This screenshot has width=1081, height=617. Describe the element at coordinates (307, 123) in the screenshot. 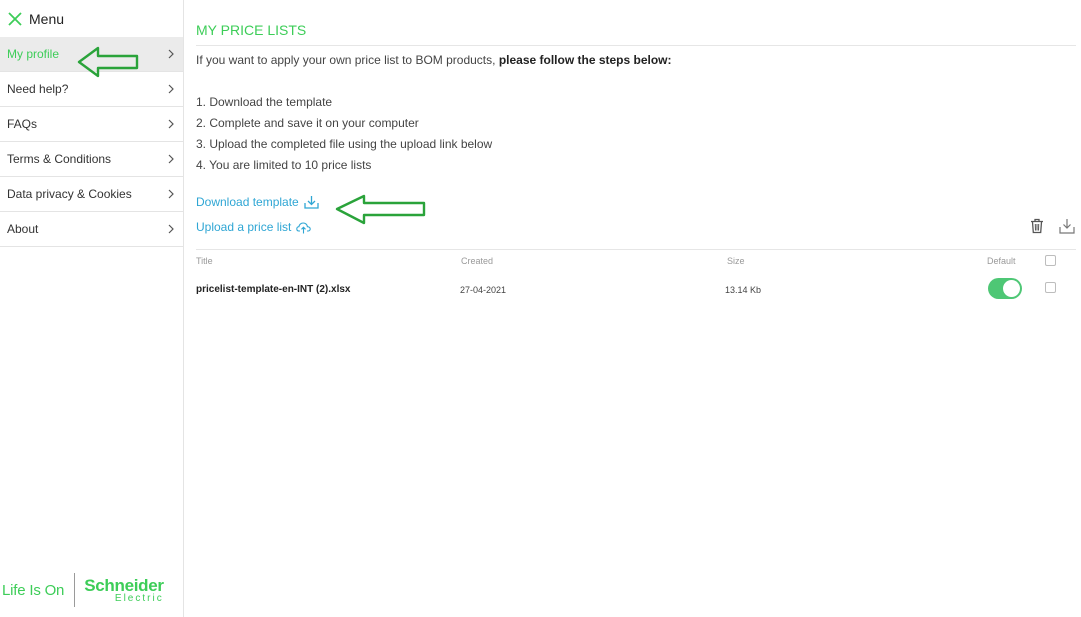

I see `step-item: 2. Complete and save it on your computer` at that location.